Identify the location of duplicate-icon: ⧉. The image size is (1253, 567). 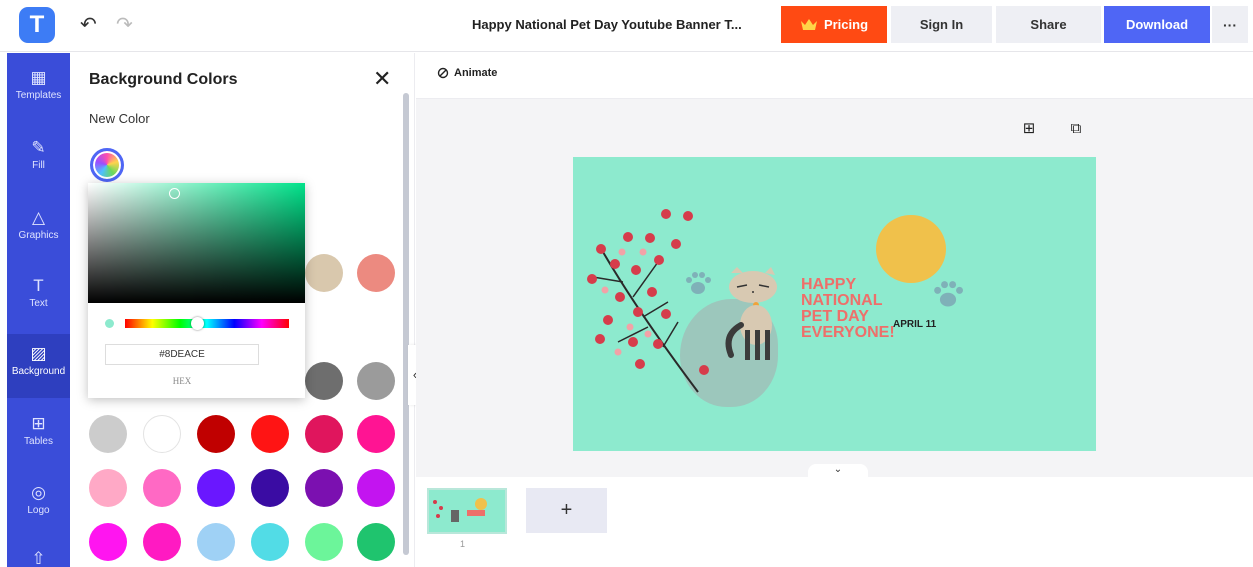
(1076, 129).